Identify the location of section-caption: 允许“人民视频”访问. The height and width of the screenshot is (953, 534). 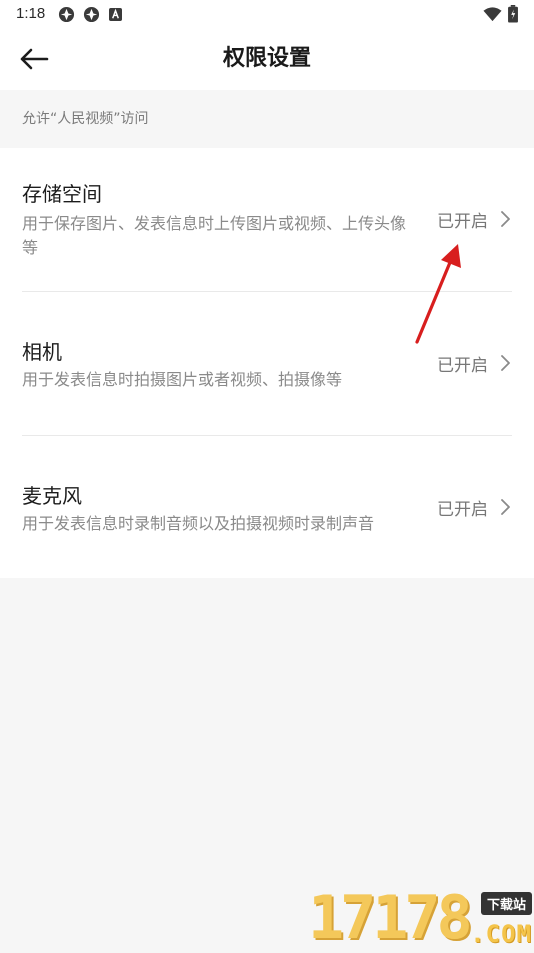
(85, 119).